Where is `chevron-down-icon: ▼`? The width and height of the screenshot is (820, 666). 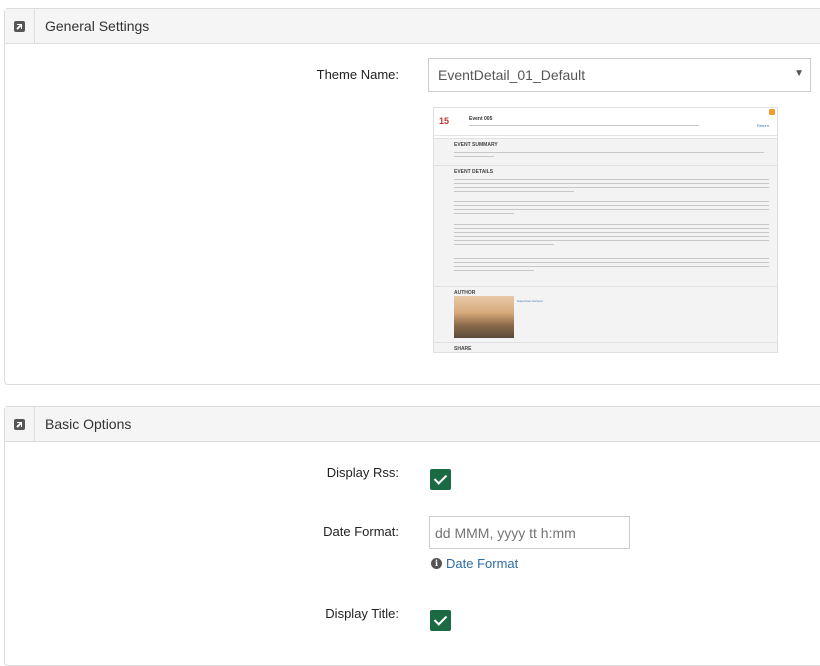
chevron-down-icon: ▼ is located at coordinates (799, 73).